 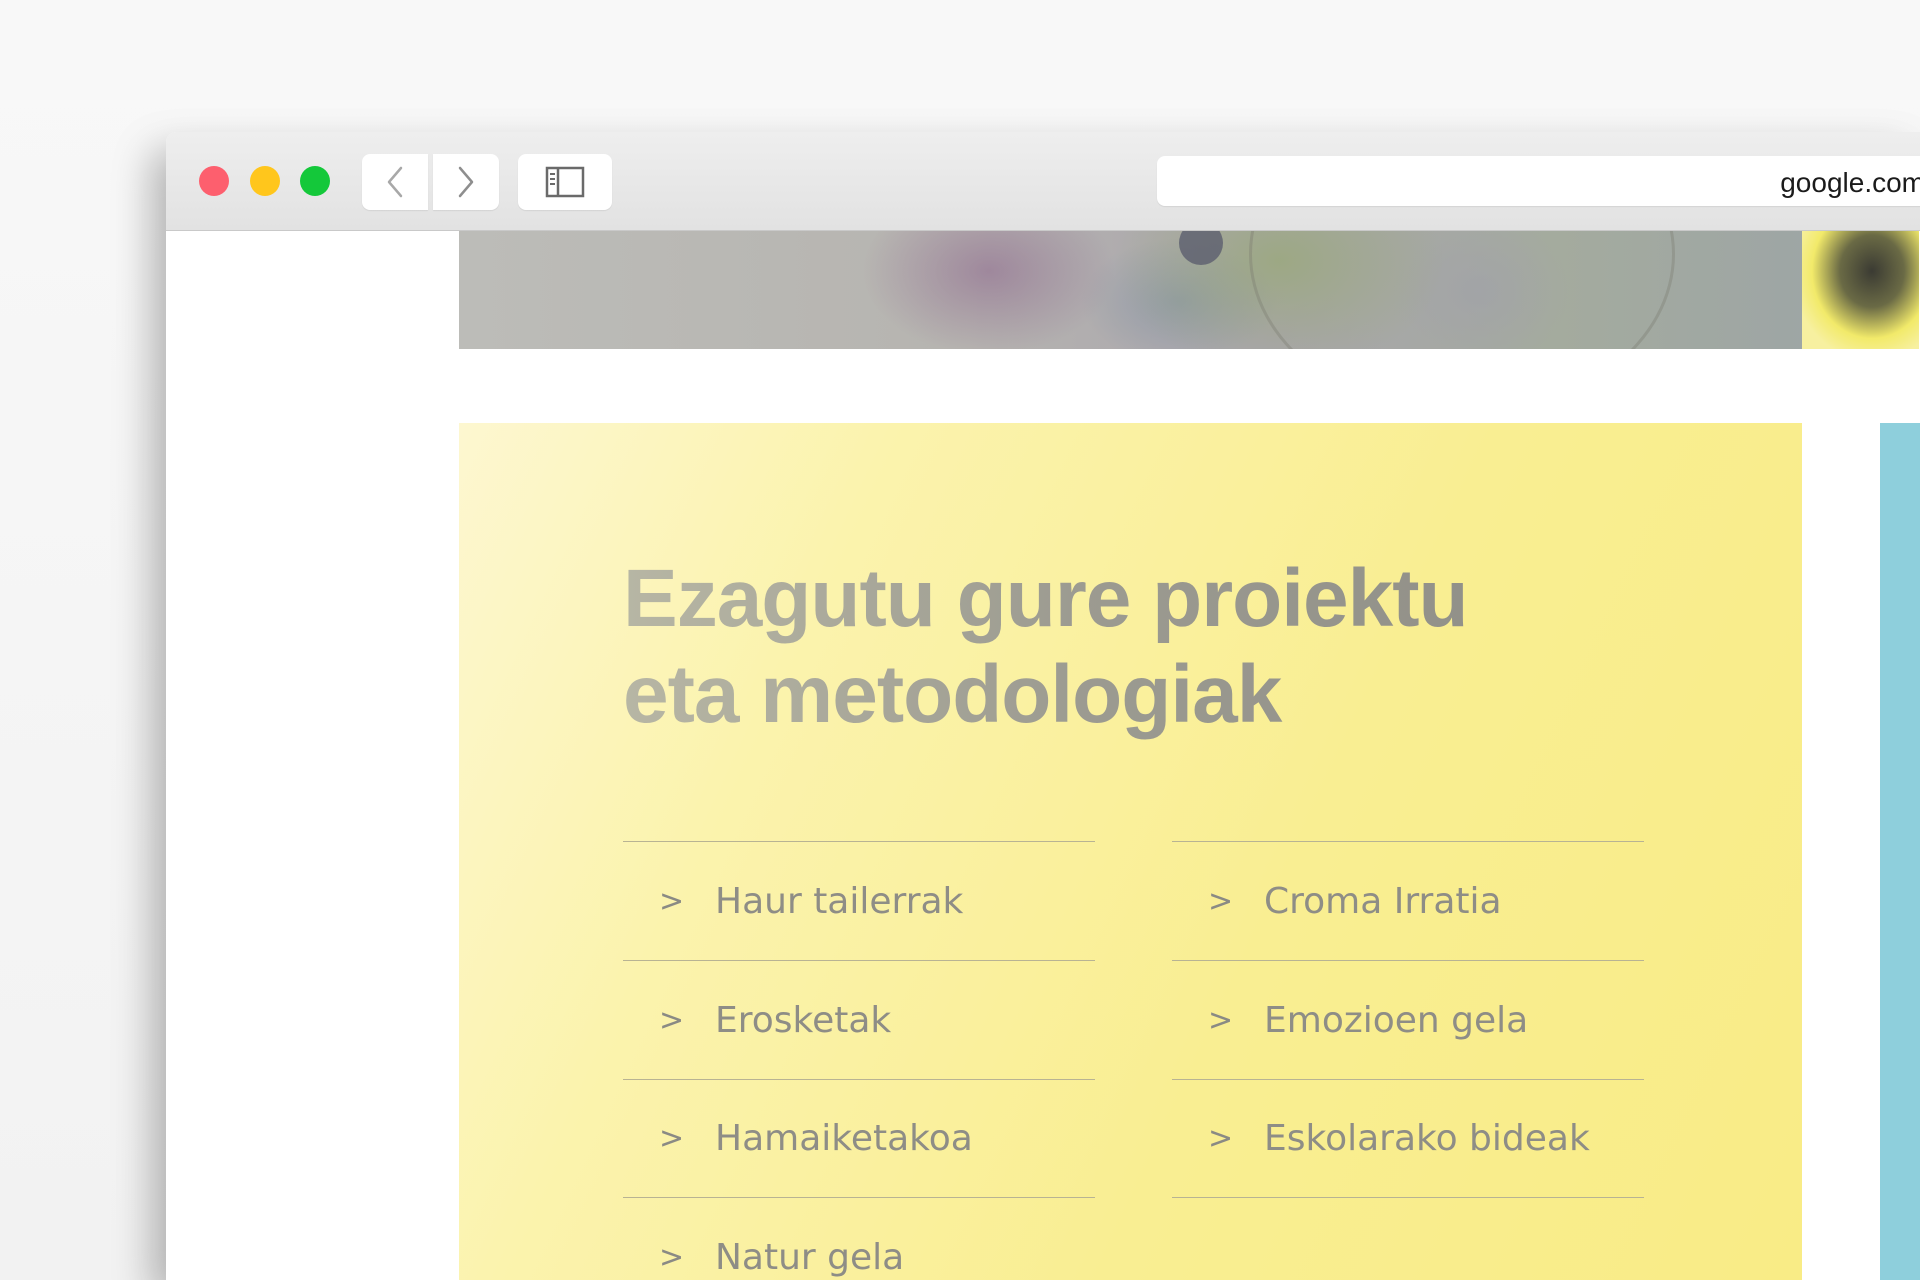 I want to click on back-button, so click(x=395, y=182).